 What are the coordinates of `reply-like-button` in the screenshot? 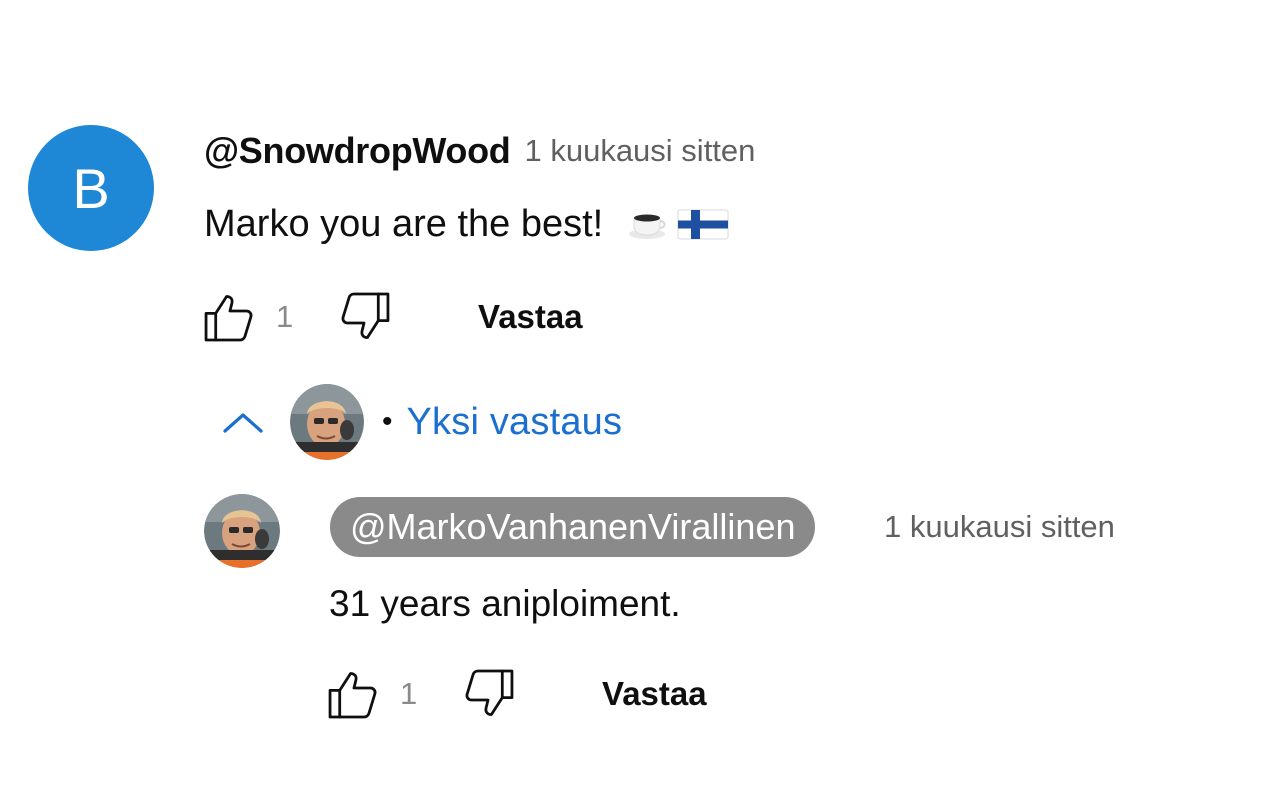 It's located at (353, 694).